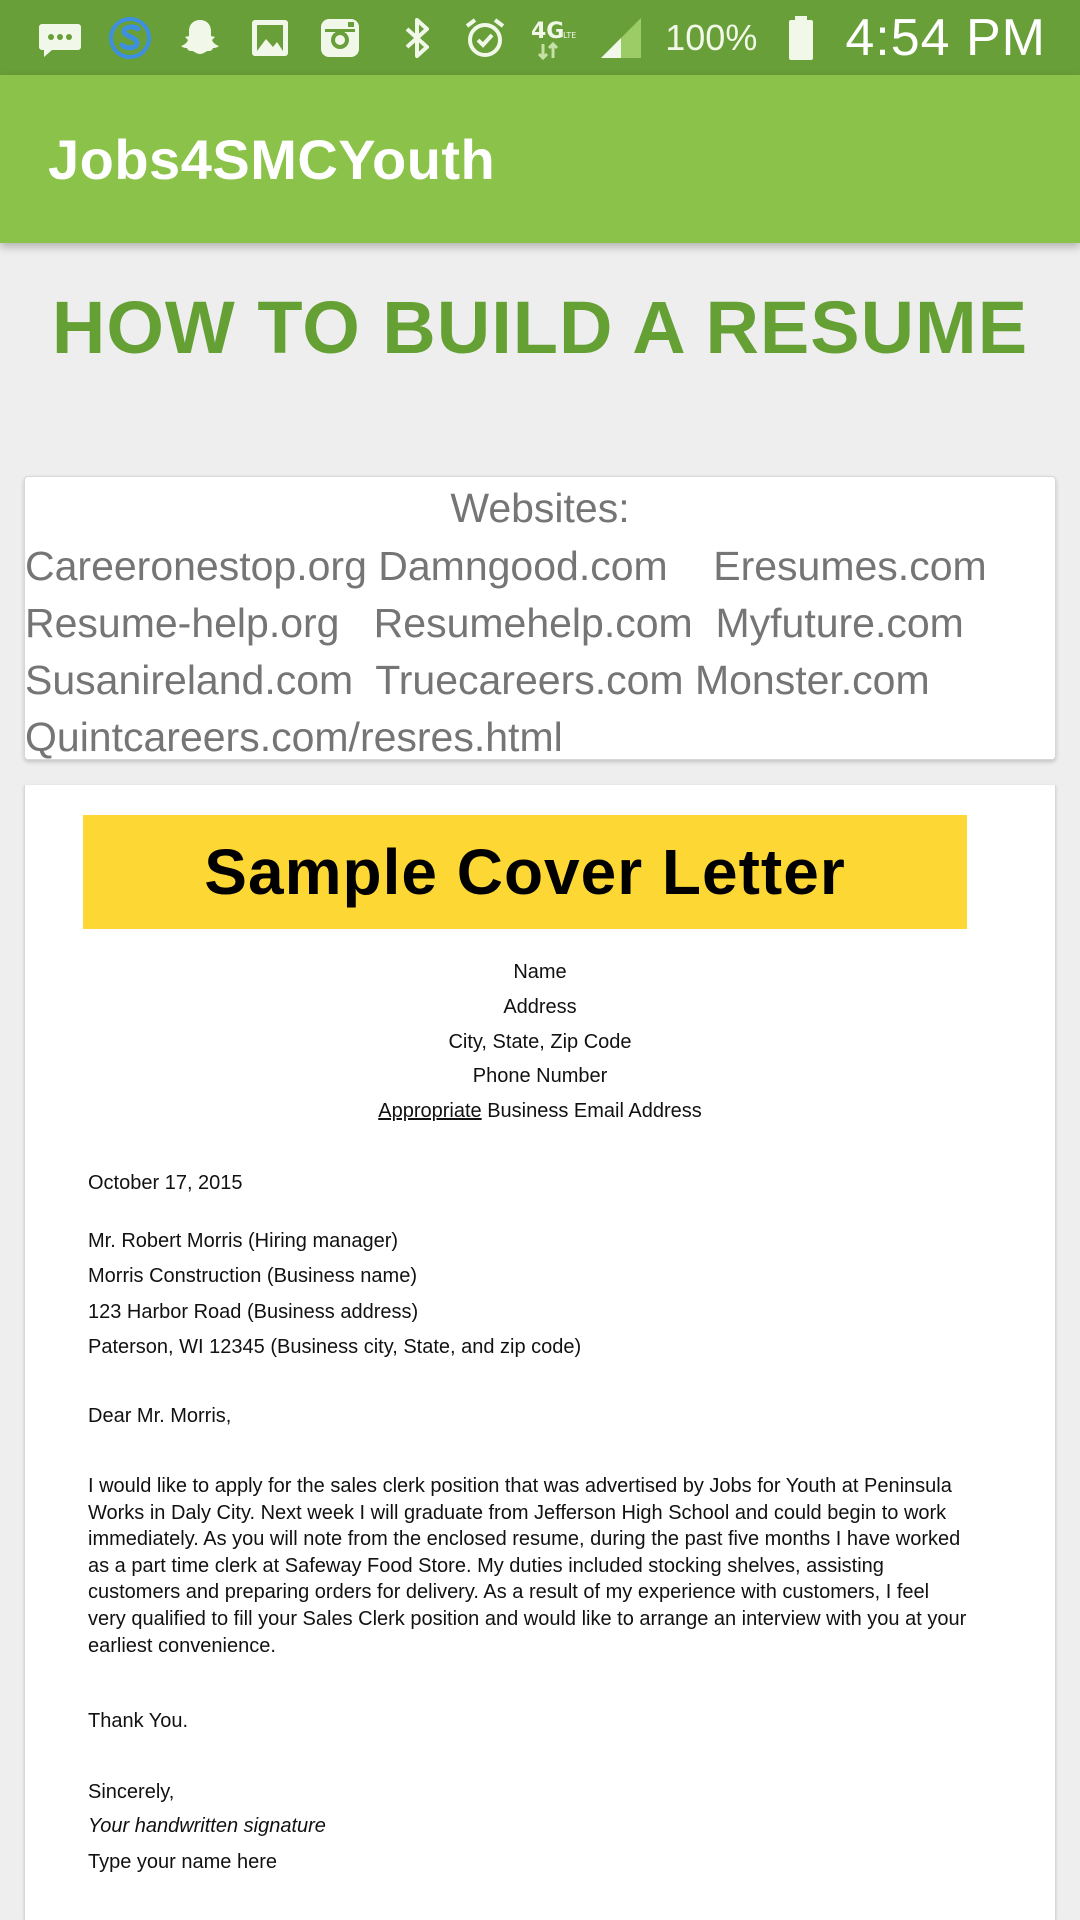 This screenshot has width=1080, height=1920. I want to click on letter-thanks: Thank You., so click(138, 1721).